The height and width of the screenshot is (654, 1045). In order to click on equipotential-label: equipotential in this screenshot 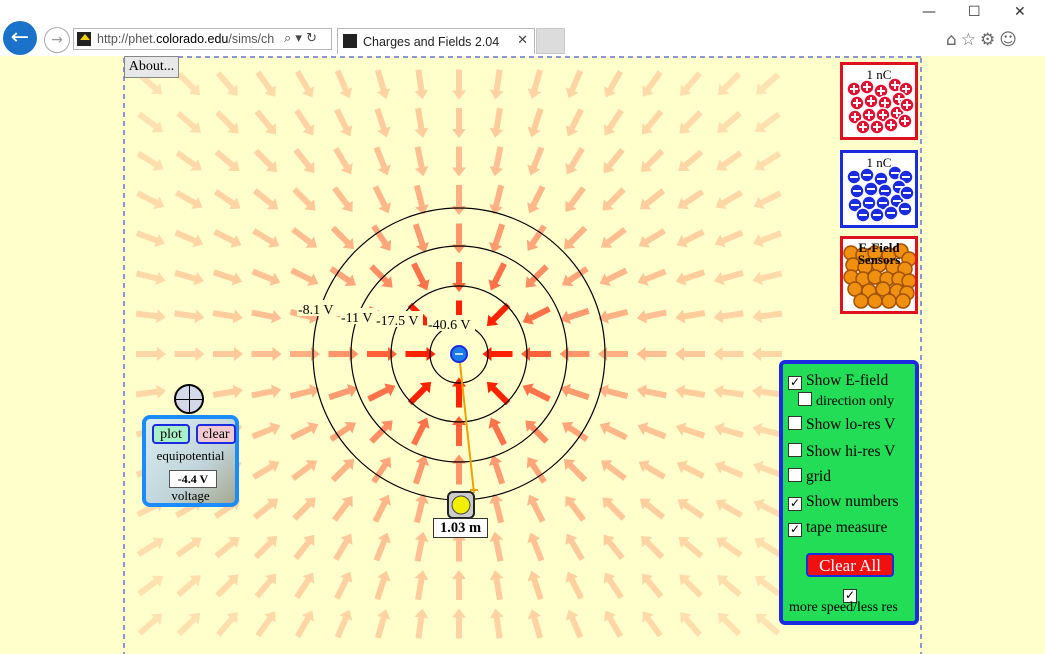, I will do `click(190, 455)`.